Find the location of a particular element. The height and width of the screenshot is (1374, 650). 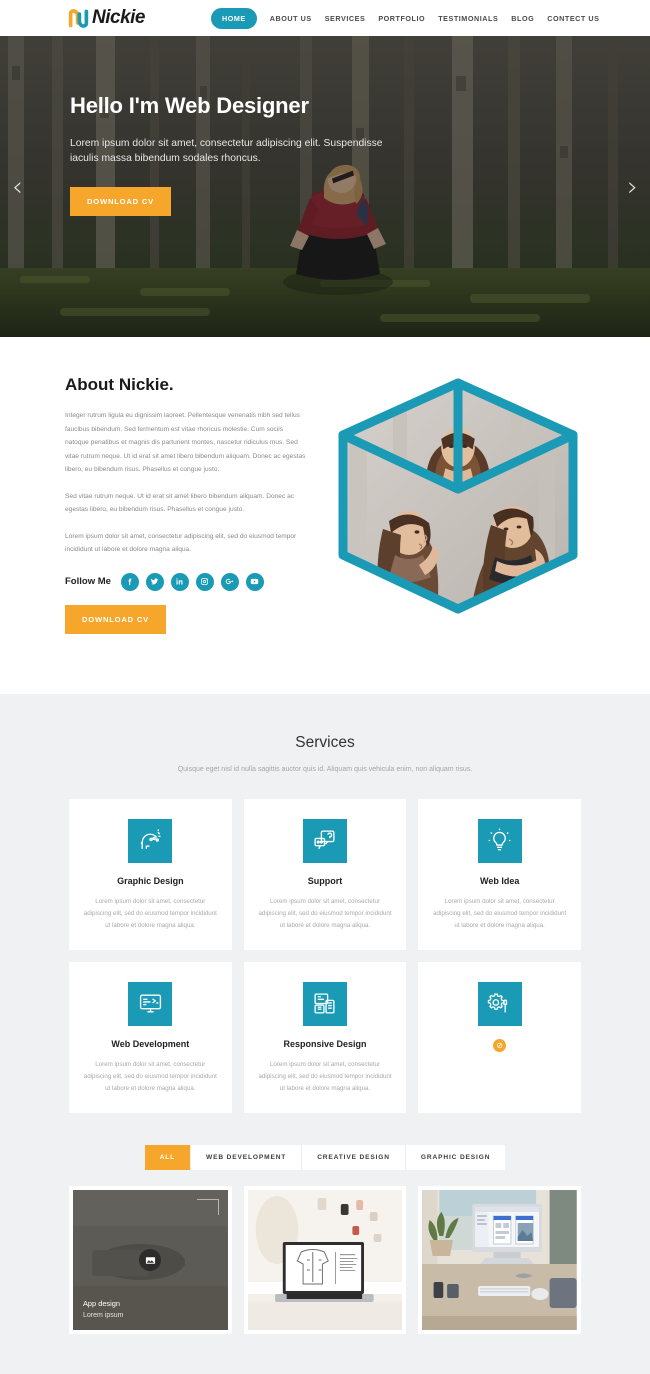

service-title: Graphic Design is located at coordinates (150, 880).